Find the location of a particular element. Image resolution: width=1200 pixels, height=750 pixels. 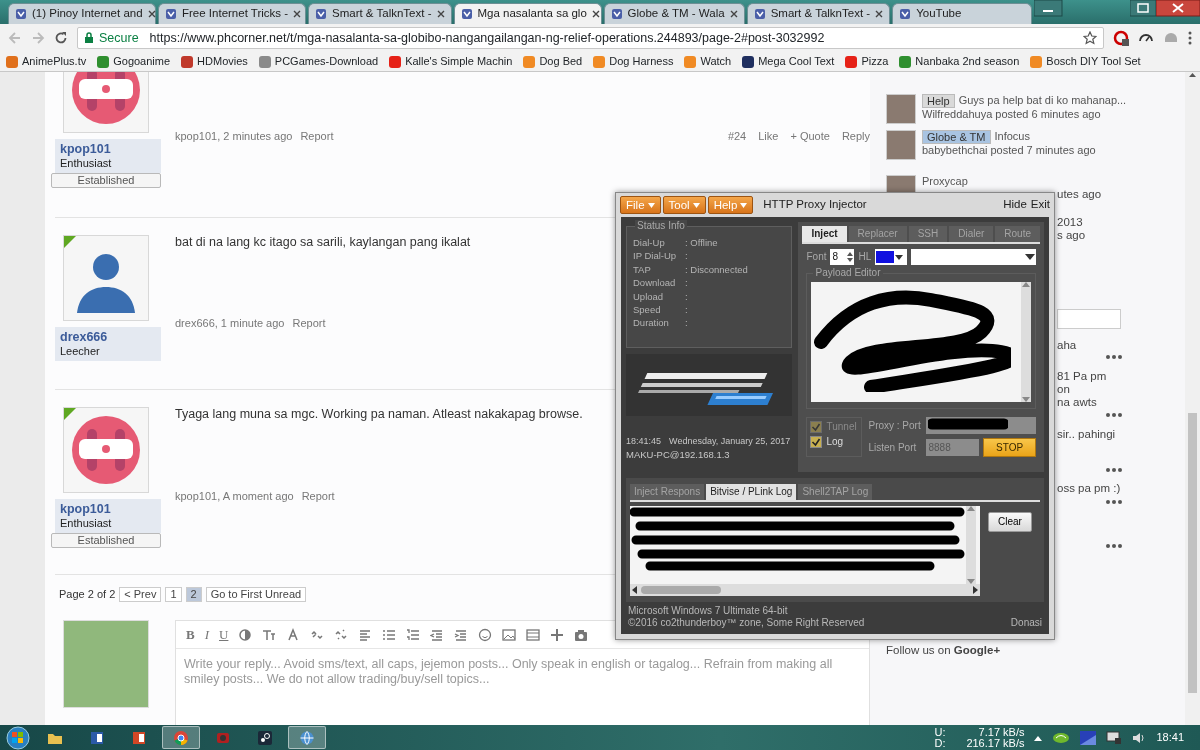

plus-icon is located at coordinates (557, 634).